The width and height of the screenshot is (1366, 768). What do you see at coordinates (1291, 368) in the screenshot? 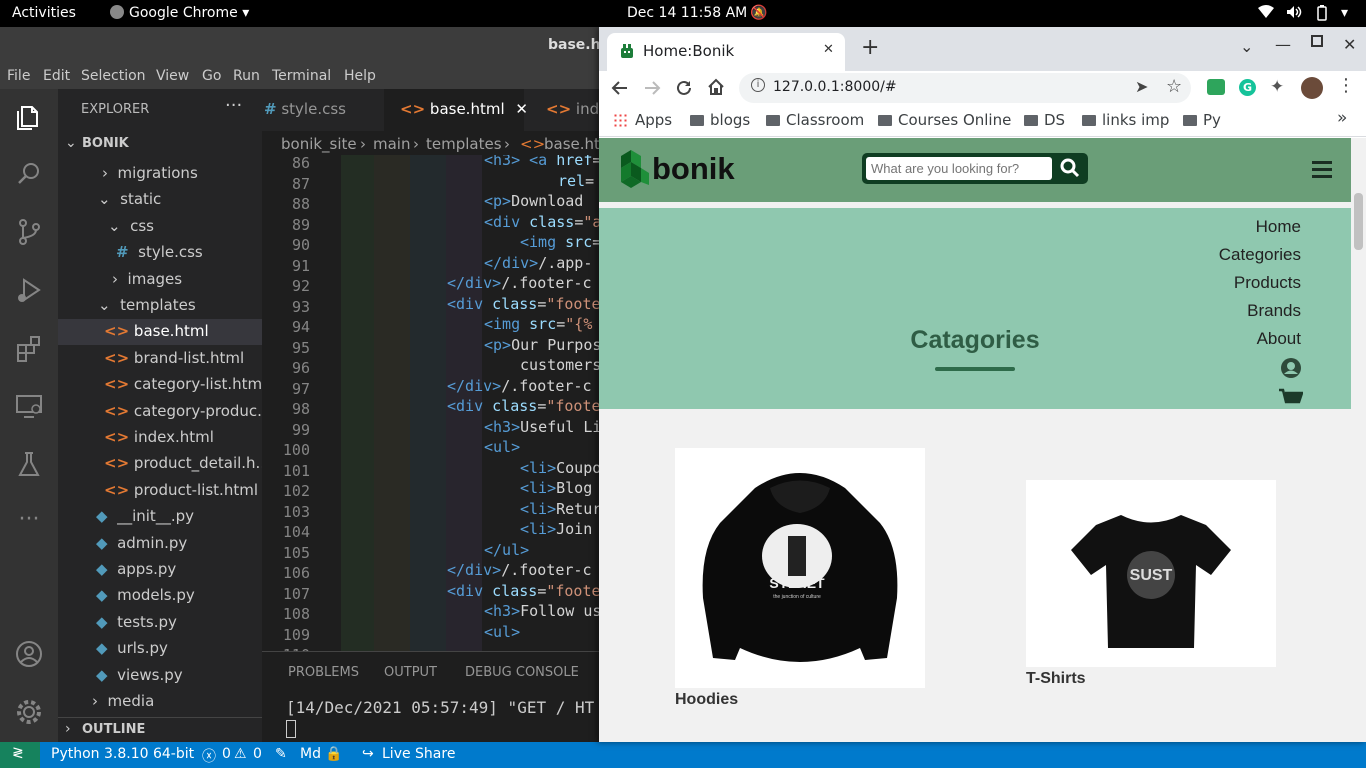
I see `user-account-icon` at bounding box center [1291, 368].